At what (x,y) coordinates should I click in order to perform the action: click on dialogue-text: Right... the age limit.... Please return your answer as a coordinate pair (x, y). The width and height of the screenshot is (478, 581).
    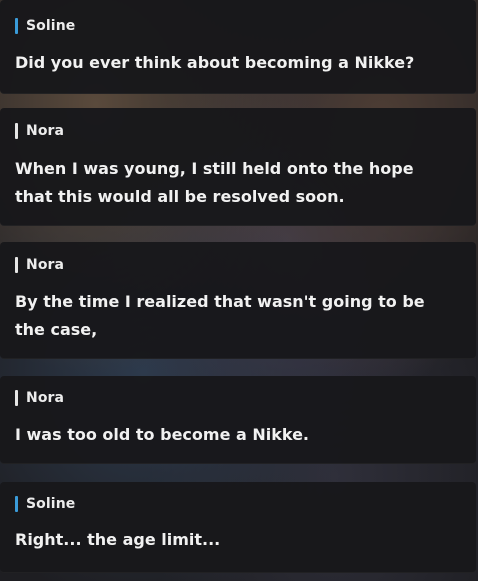
    Looking at the image, I should click on (118, 539).